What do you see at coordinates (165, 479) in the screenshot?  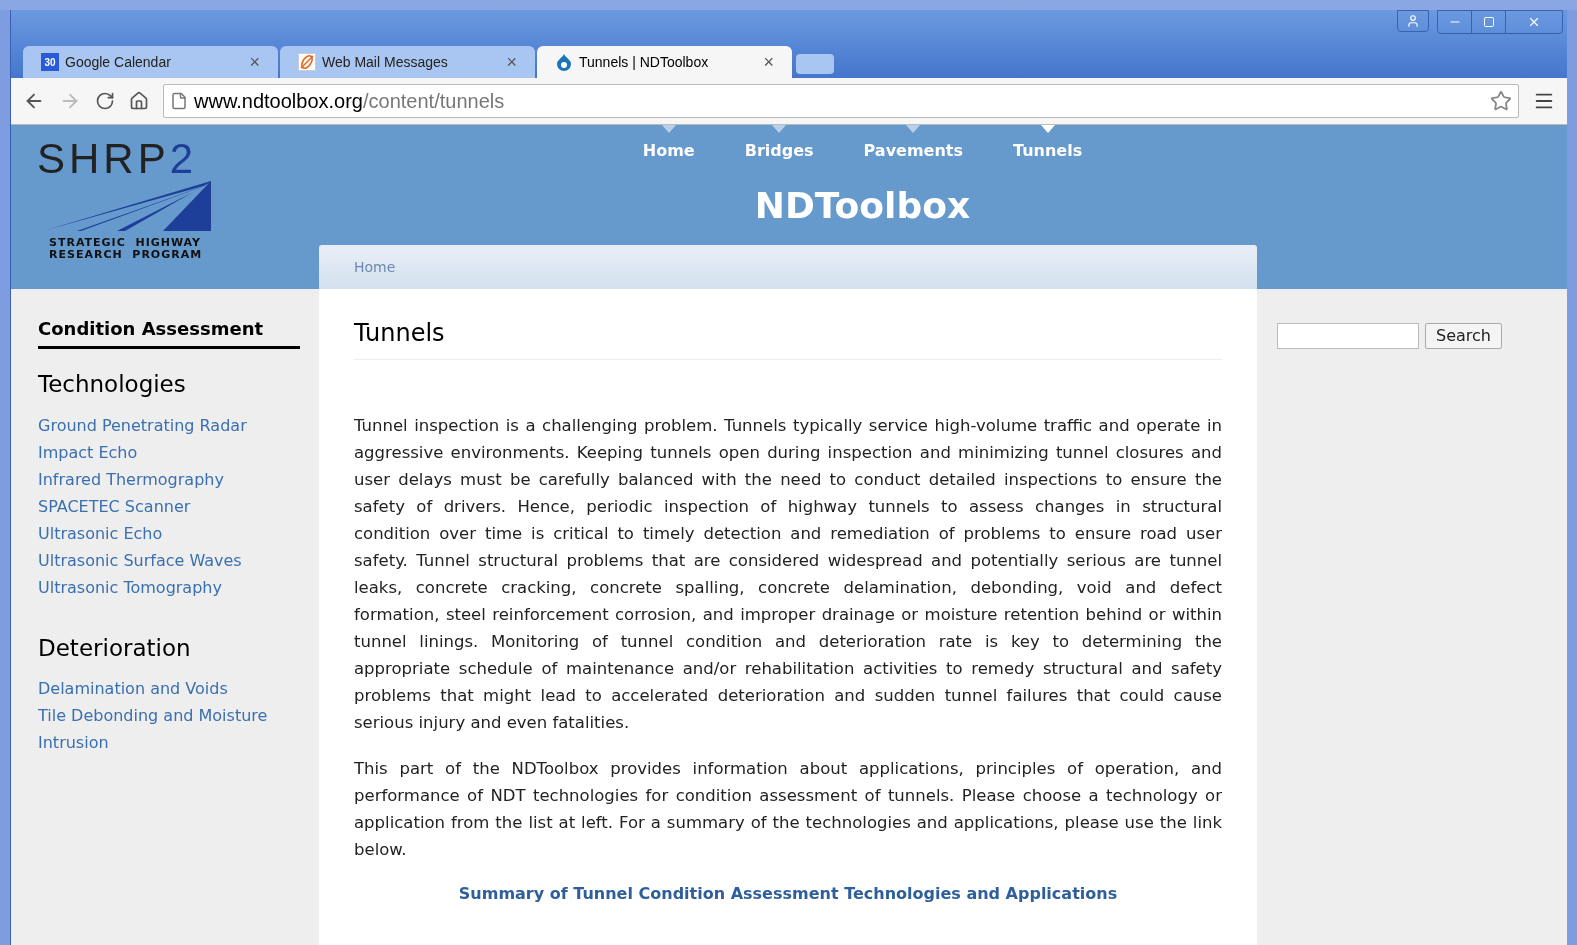 I see `sidebar-link: Infrared Thermography` at bounding box center [165, 479].